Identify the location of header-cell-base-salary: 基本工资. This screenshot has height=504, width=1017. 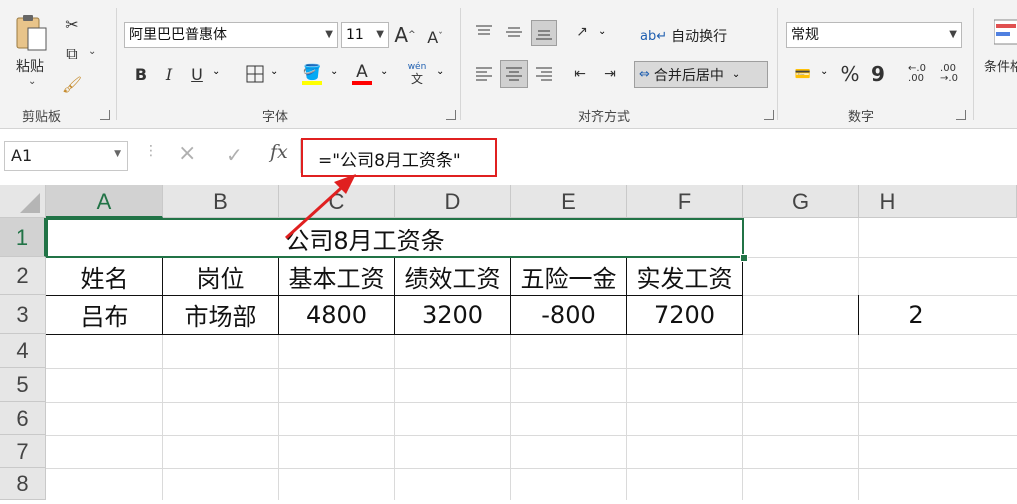
(336, 276).